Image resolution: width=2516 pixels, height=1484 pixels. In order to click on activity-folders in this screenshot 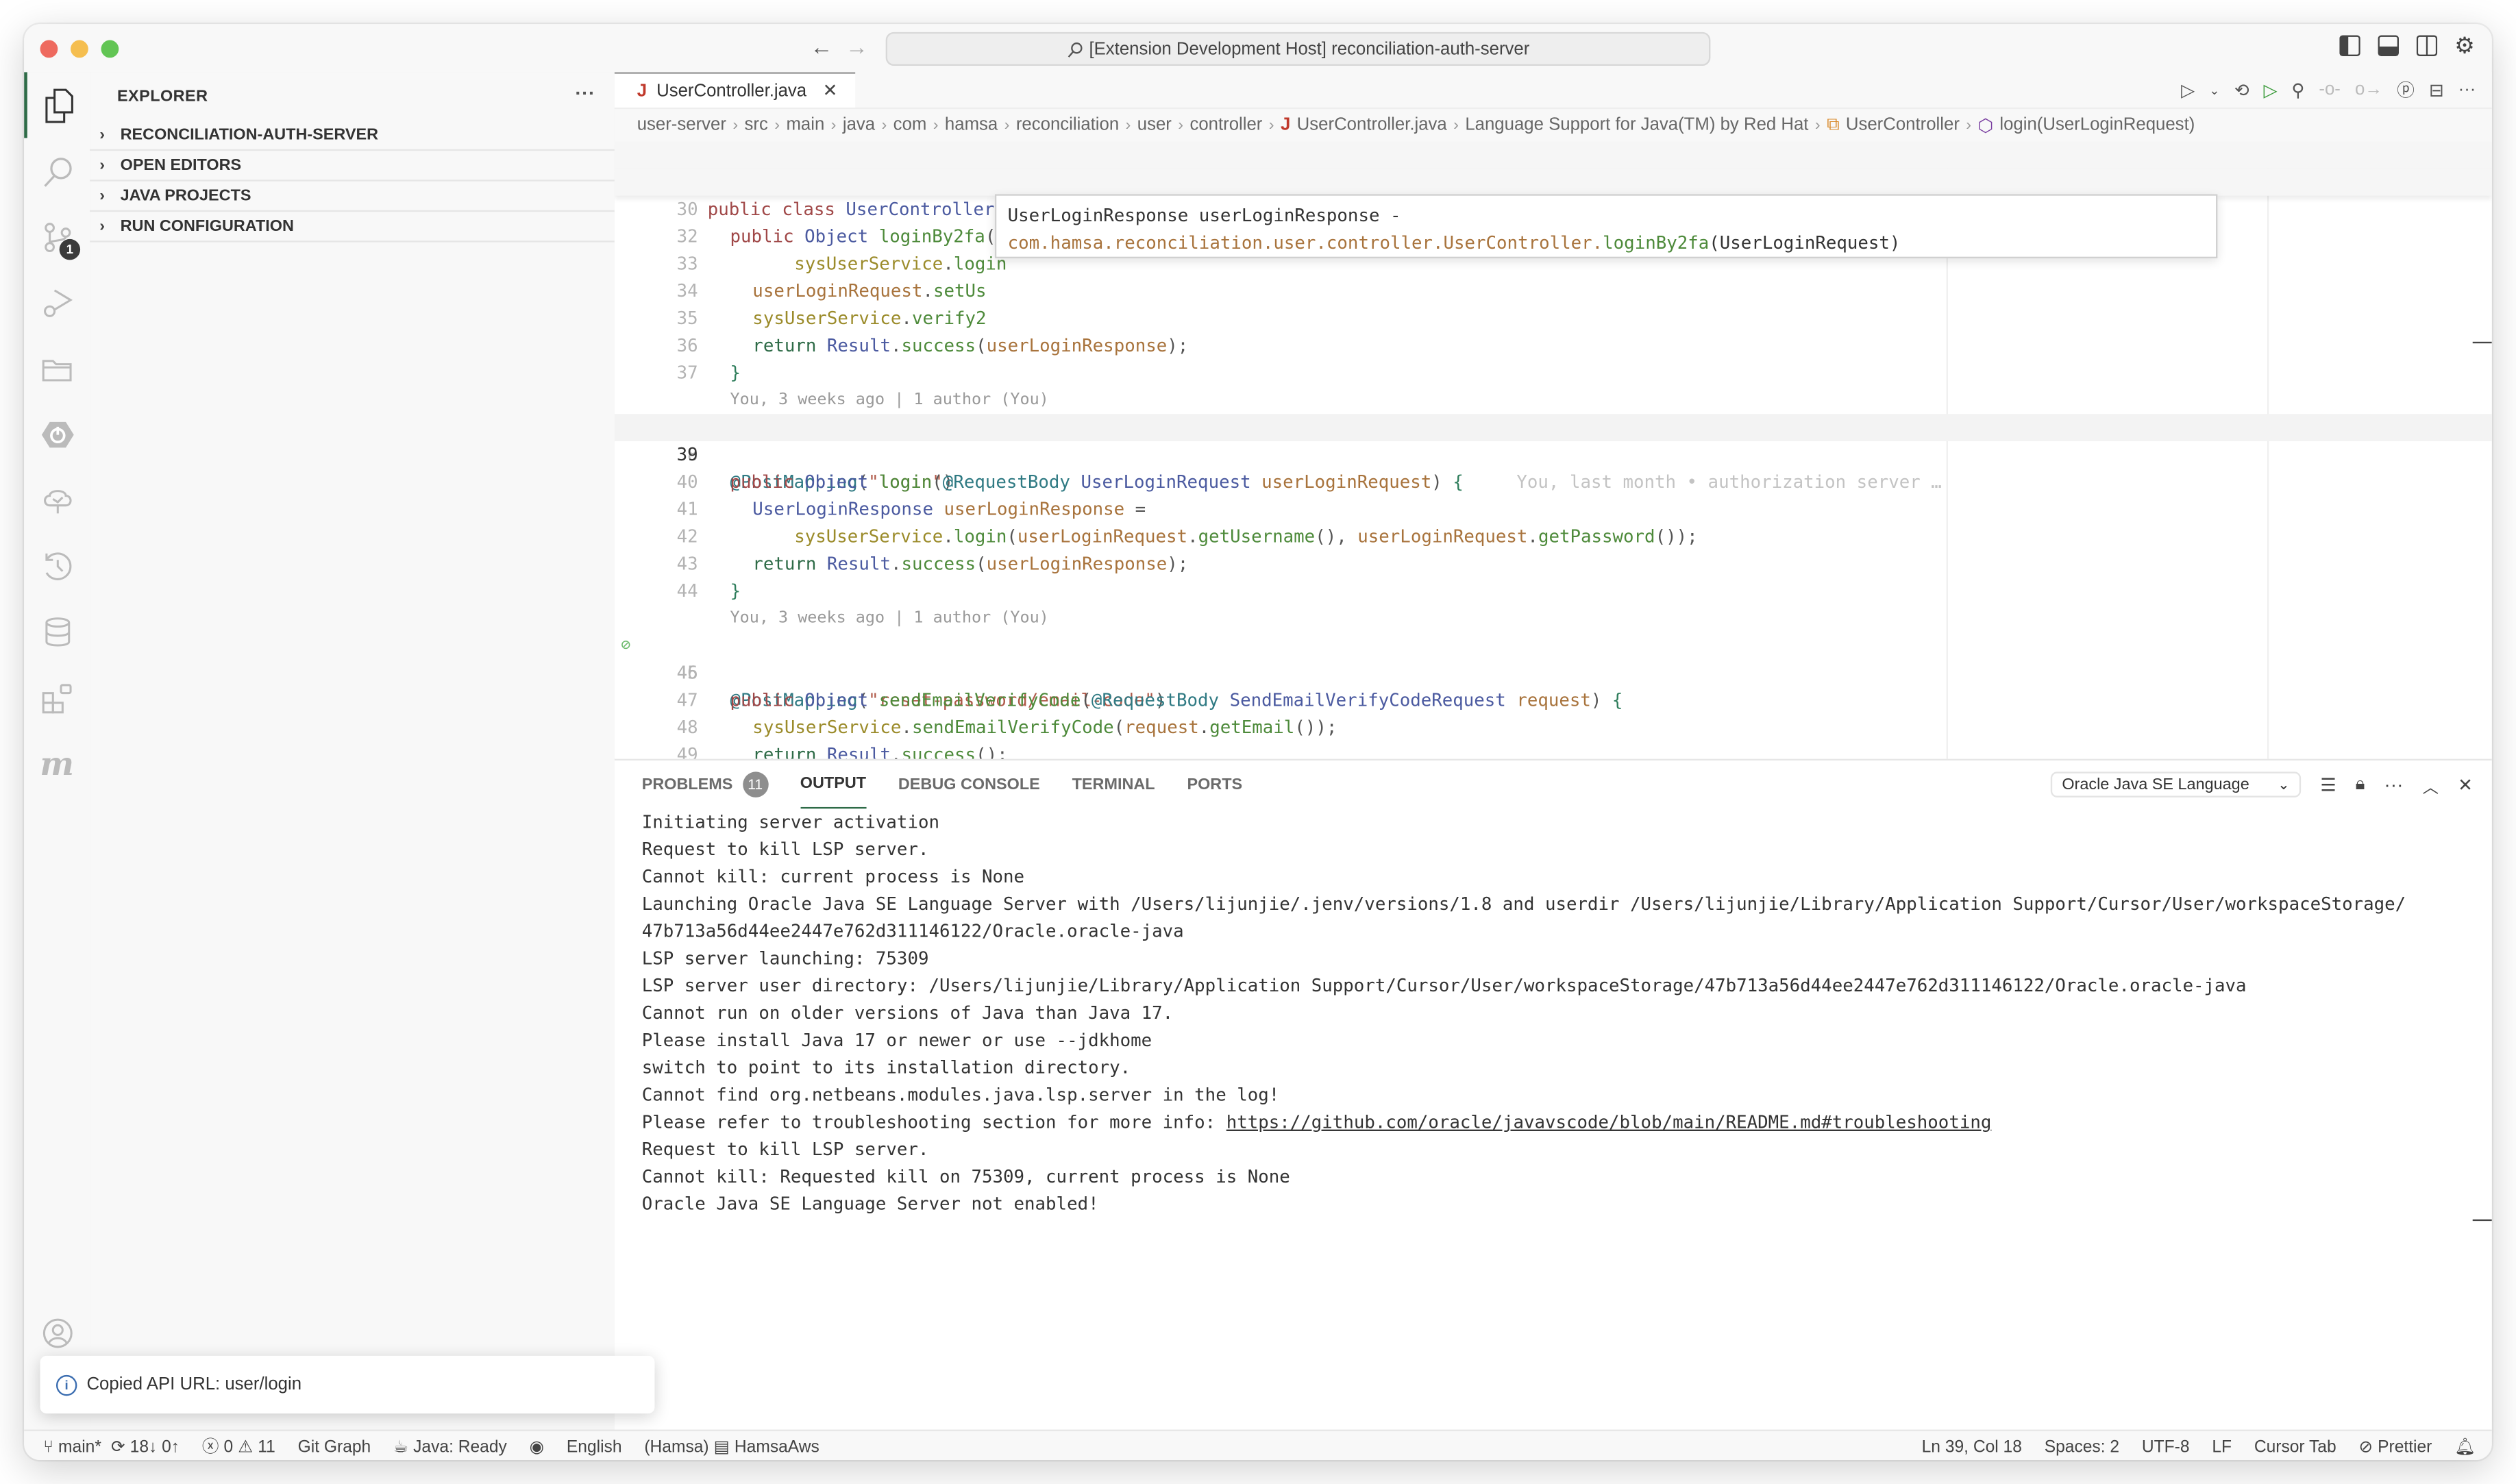, I will do `click(57, 368)`.